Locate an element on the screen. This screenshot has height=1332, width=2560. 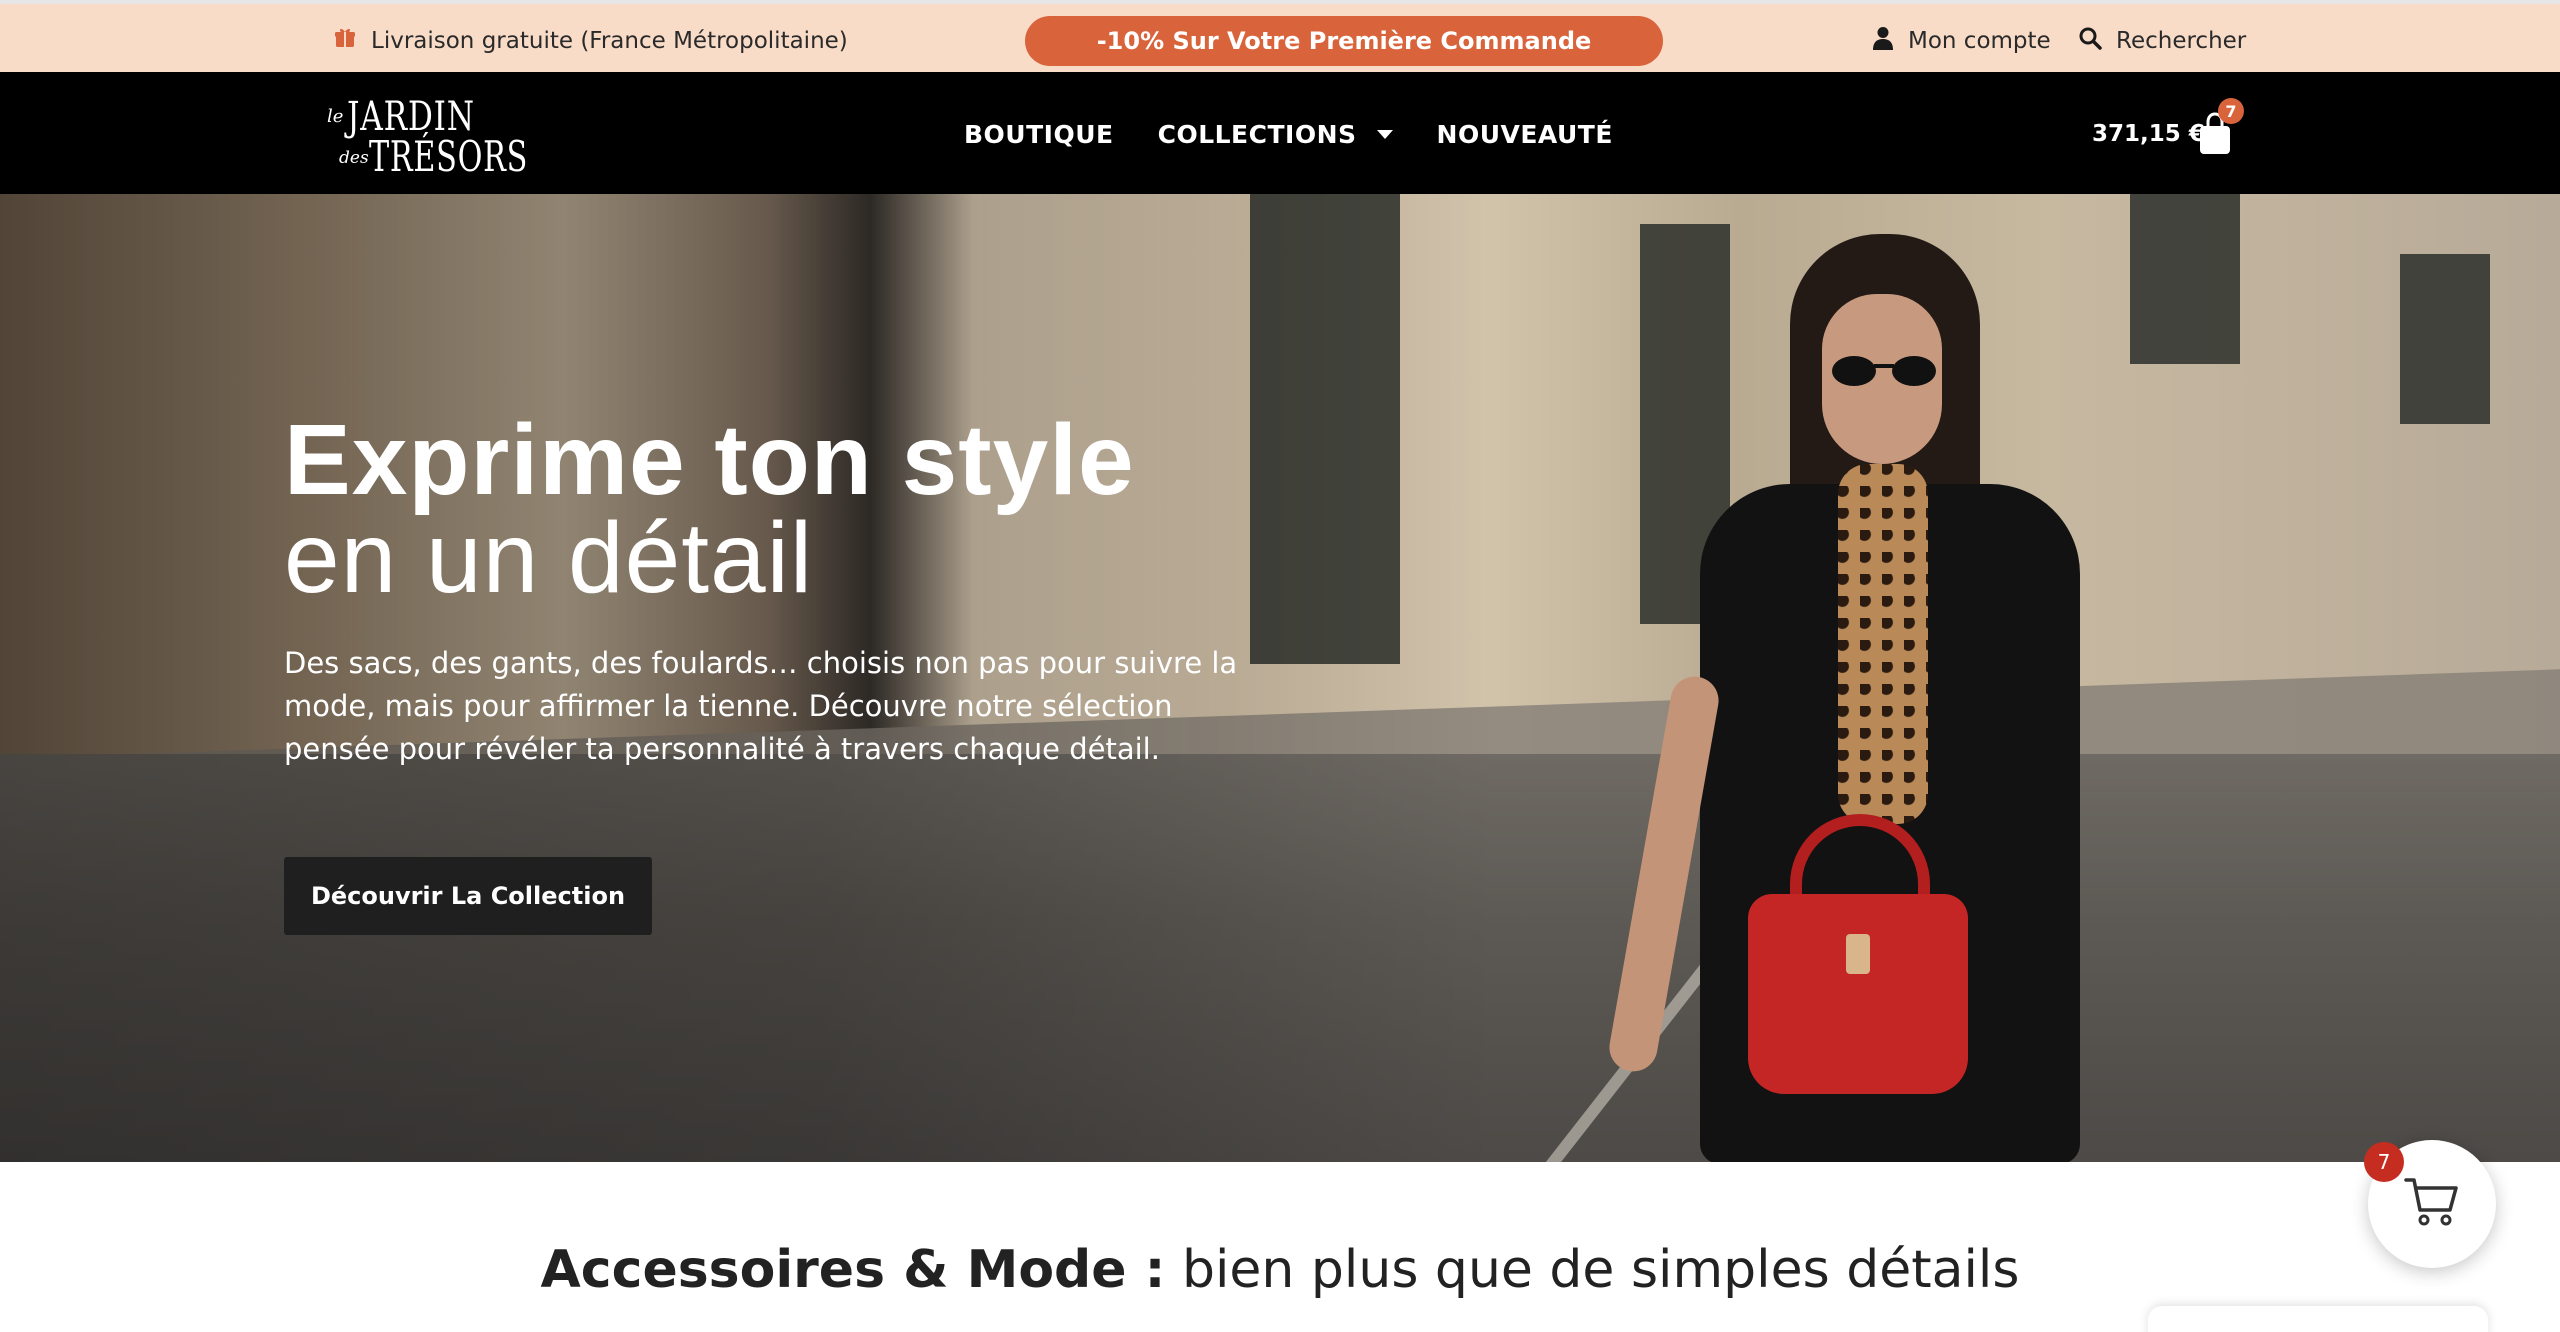
cart-total: 371,15 € is located at coordinates (2148, 134).